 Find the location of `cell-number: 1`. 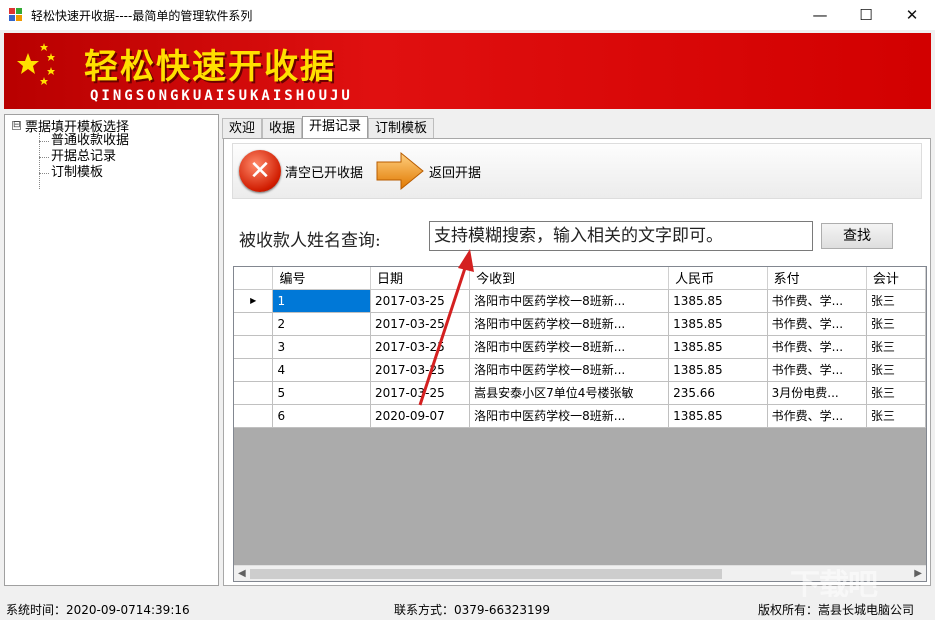

cell-number: 1 is located at coordinates (321, 301).